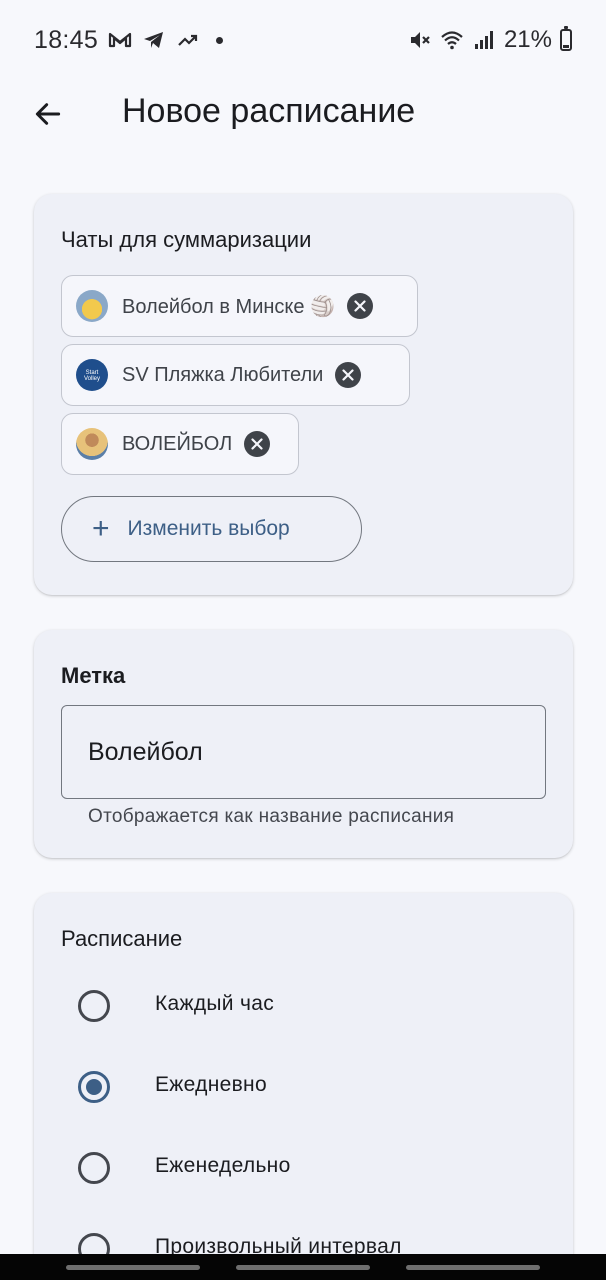 The height and width of the screenshot is (1280, 606). Describe the element at coordinates (66, 39) in the screenshot. I see `status-time: 18:45` at that location.